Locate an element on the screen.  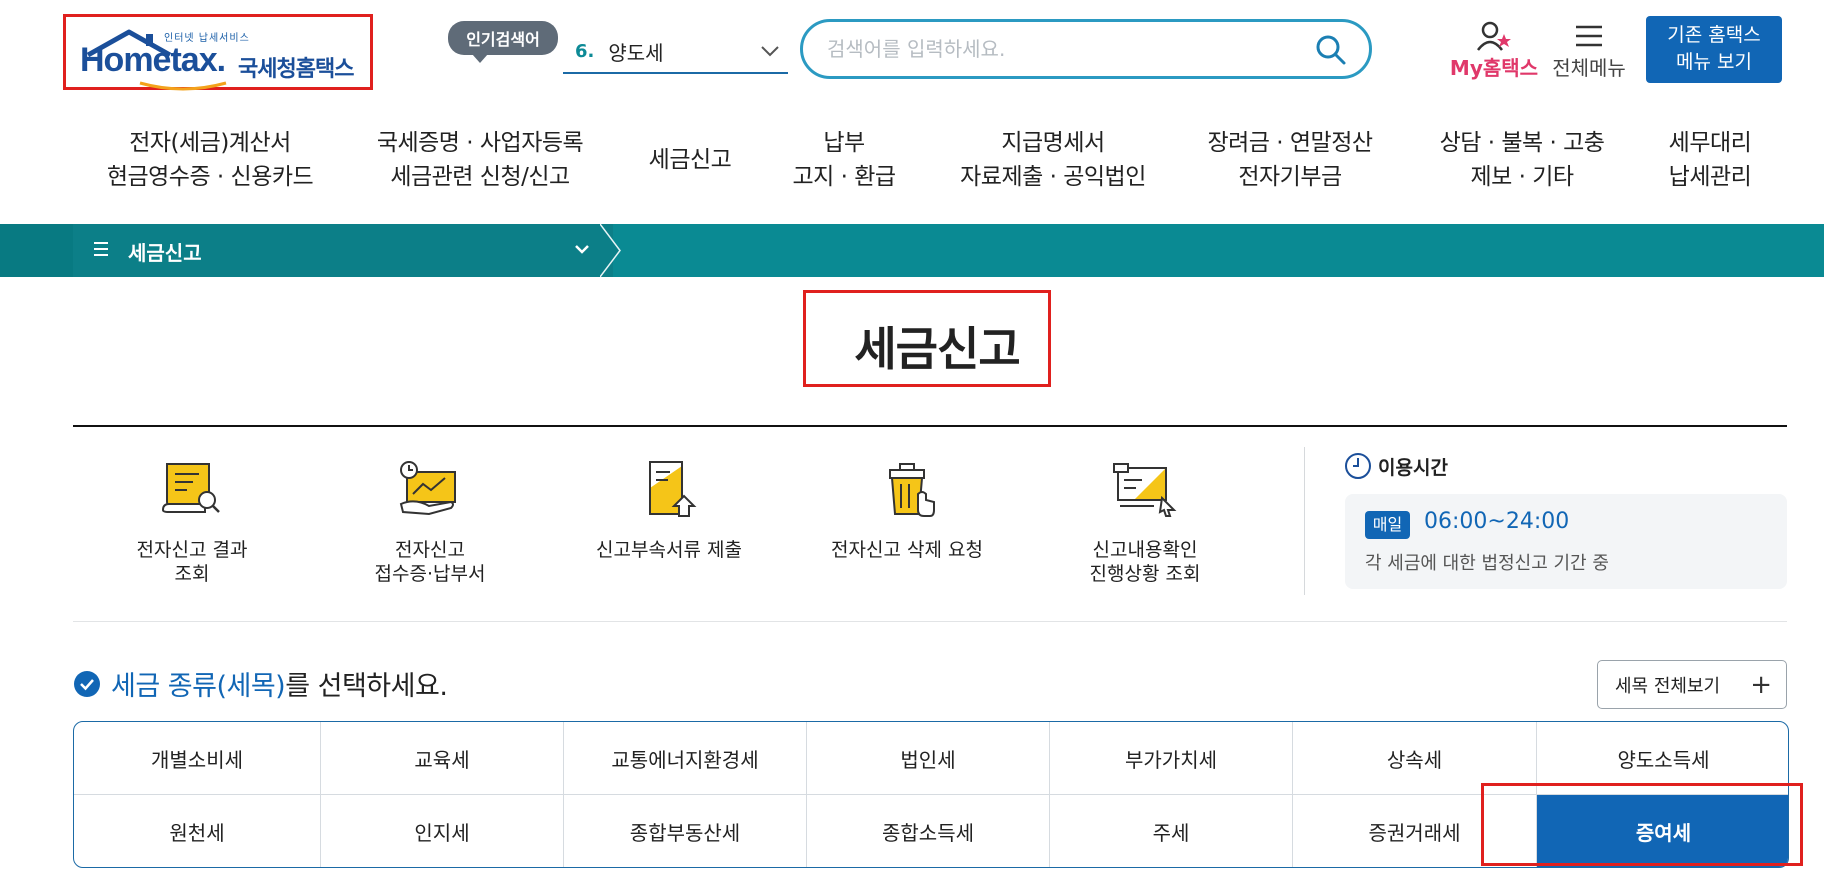
tax-type-cell: 인지세 is located at coordinates (442, 831).